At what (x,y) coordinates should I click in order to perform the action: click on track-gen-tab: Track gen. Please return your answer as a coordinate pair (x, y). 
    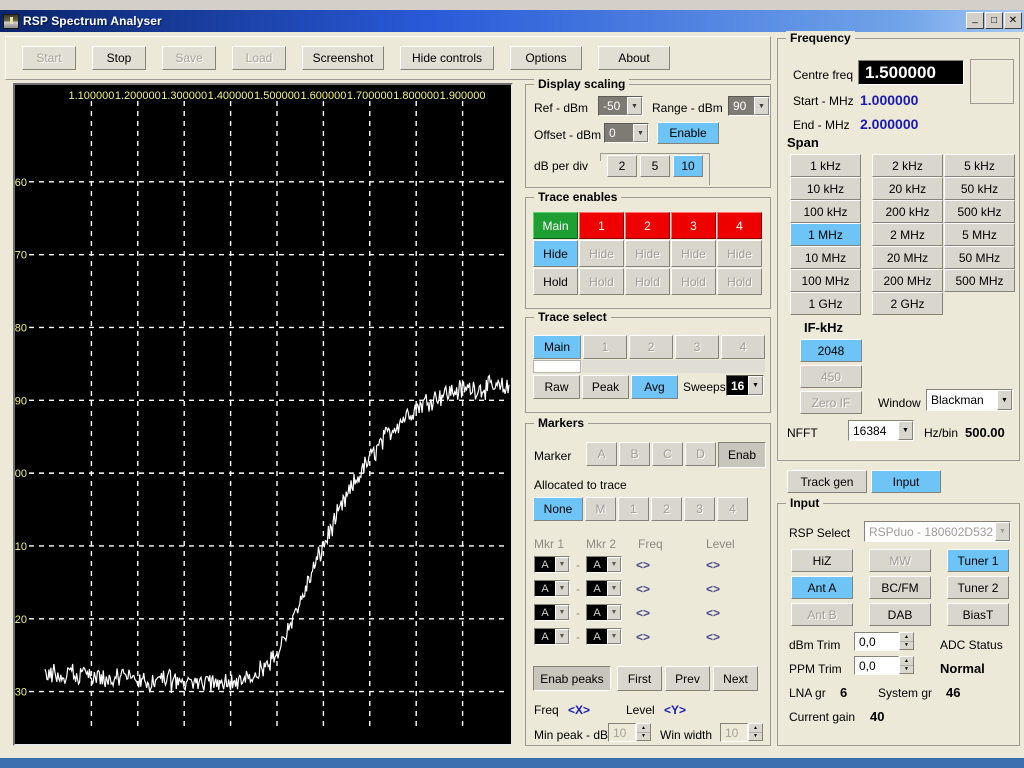
    Looking at the image, I should click on (827, 481).